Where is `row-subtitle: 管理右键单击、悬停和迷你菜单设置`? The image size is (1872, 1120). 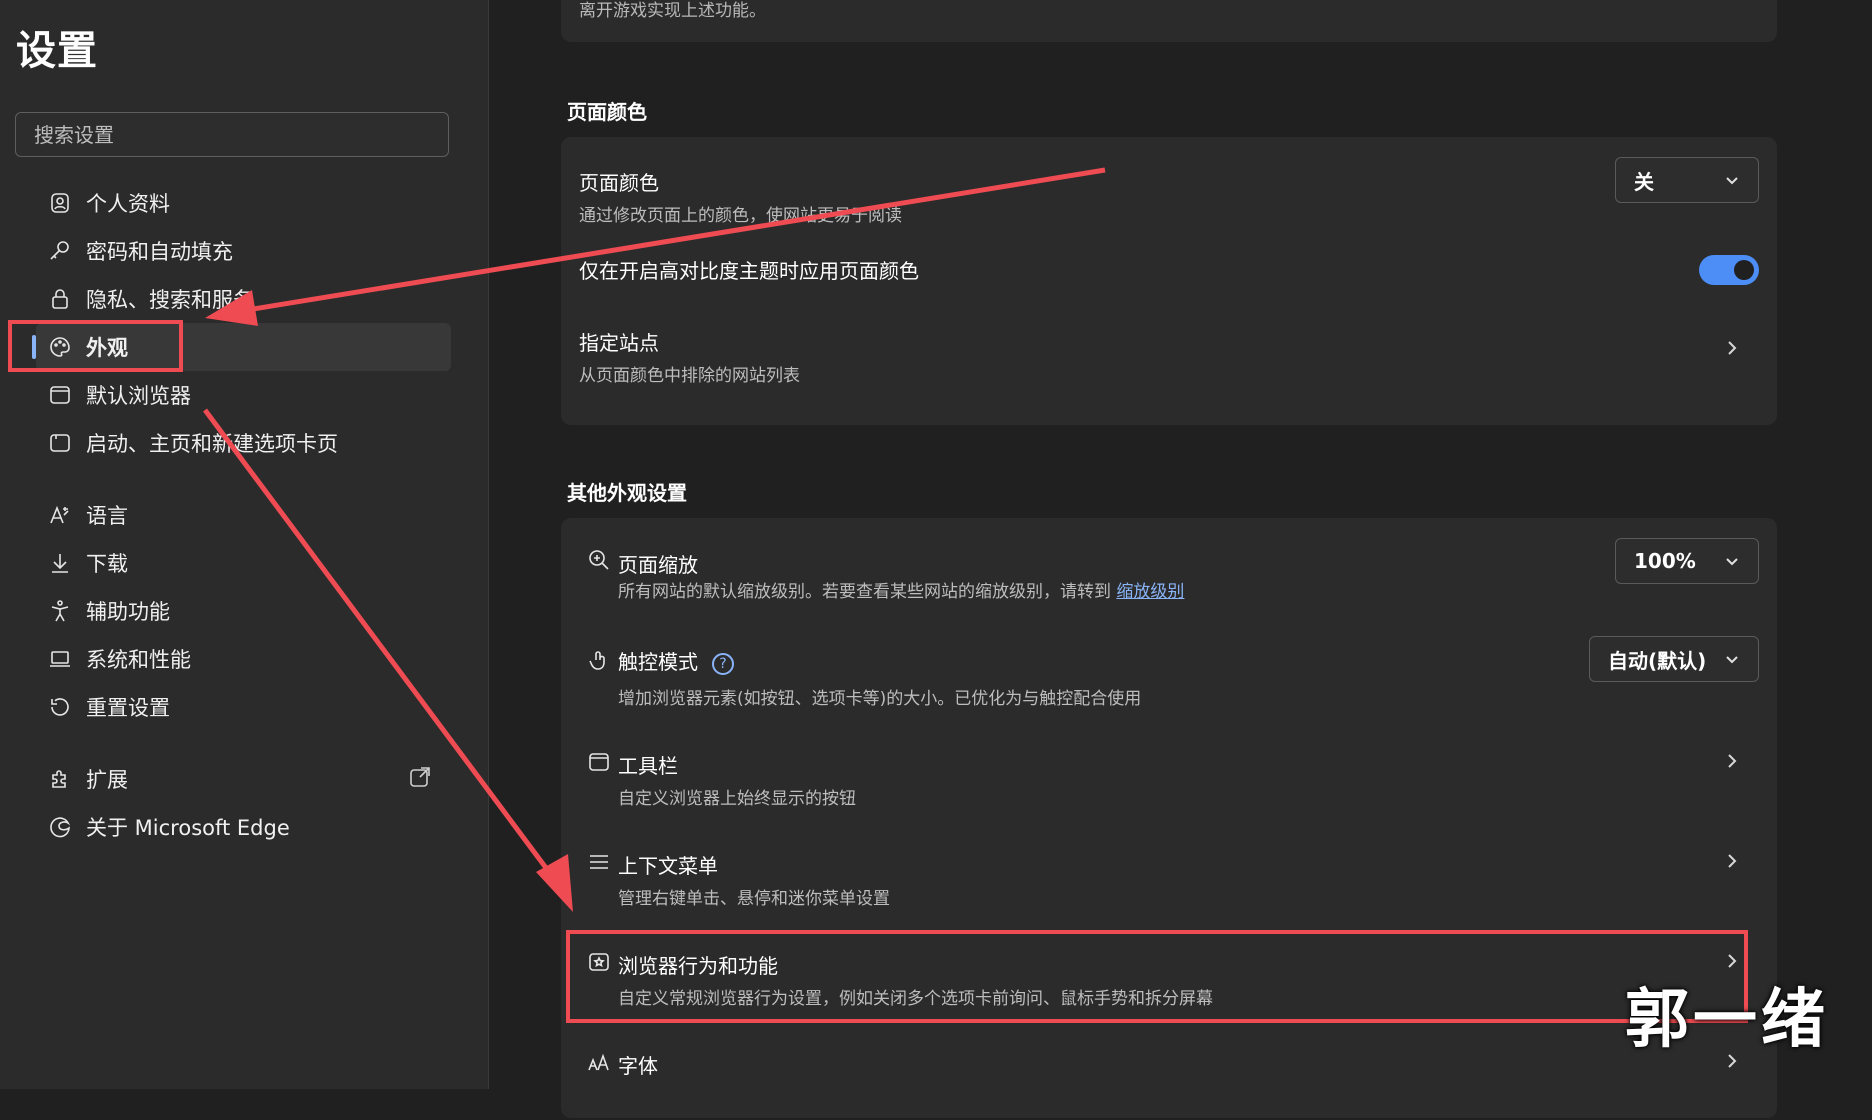
row-subtitle: 管理右键单击、悬停和迷你菜单设置 is located at coordinates (754, 899).